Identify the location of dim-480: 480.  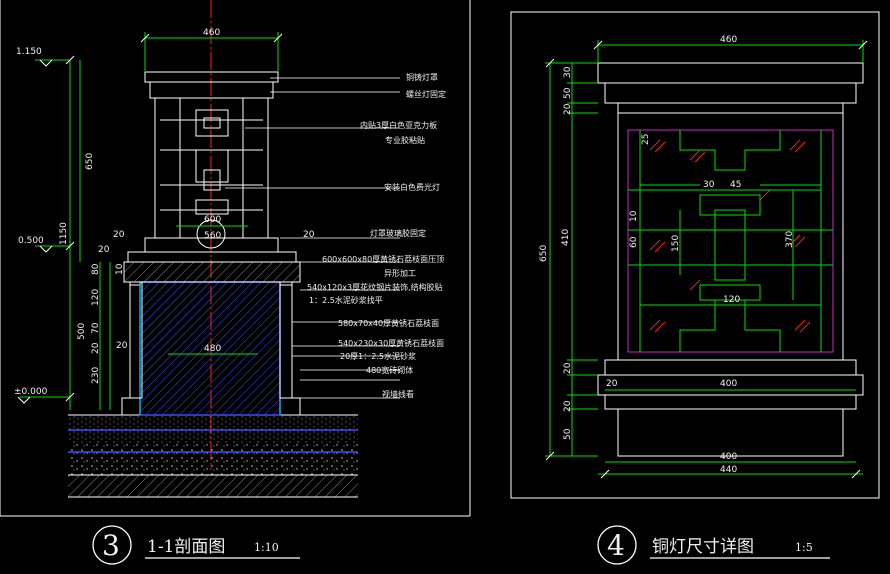
(212, 349).